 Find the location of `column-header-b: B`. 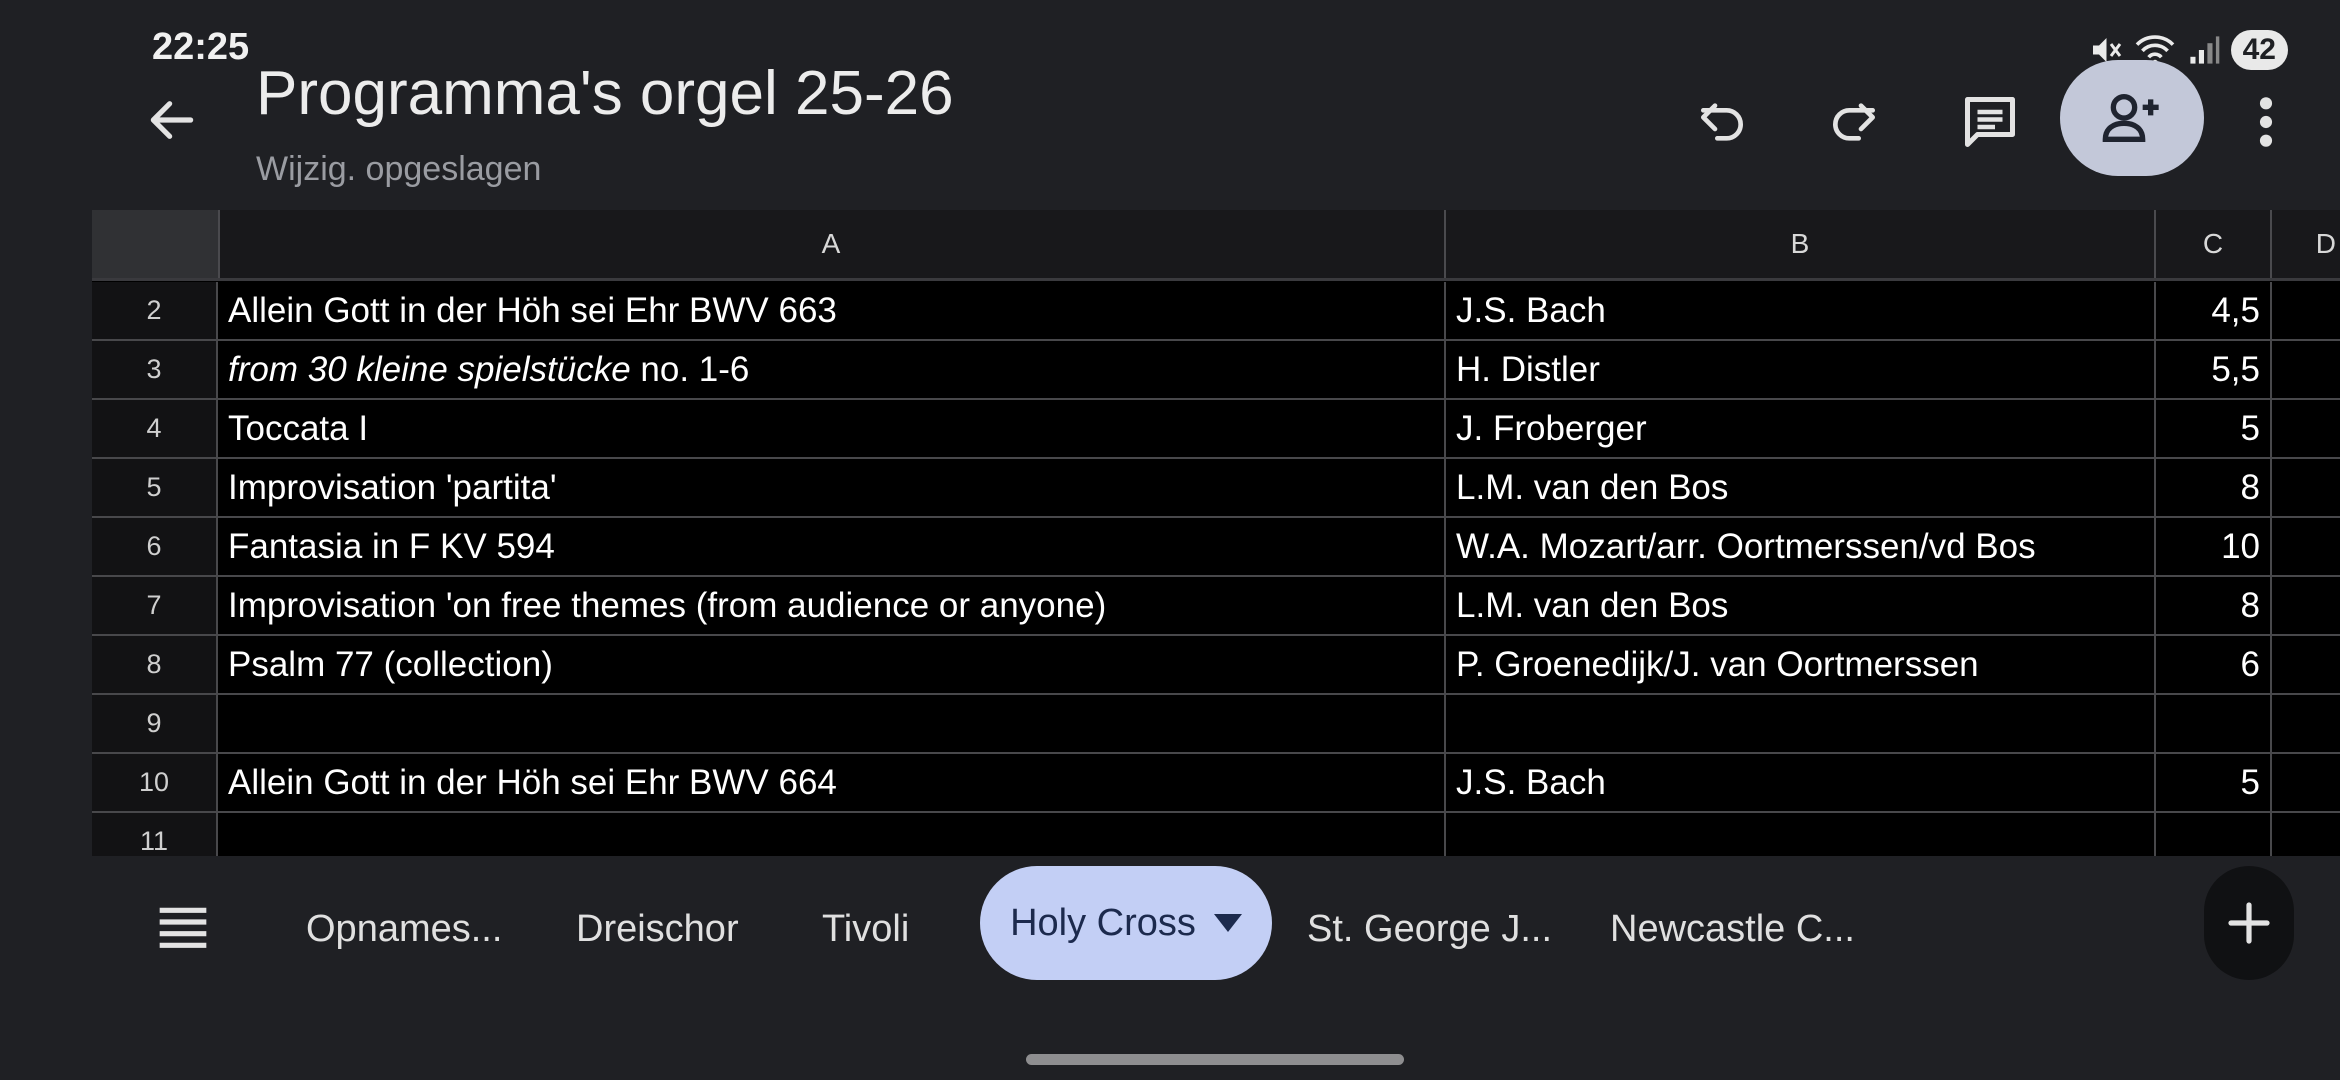

column-header-b: B is located at coordinates (1801, 244).